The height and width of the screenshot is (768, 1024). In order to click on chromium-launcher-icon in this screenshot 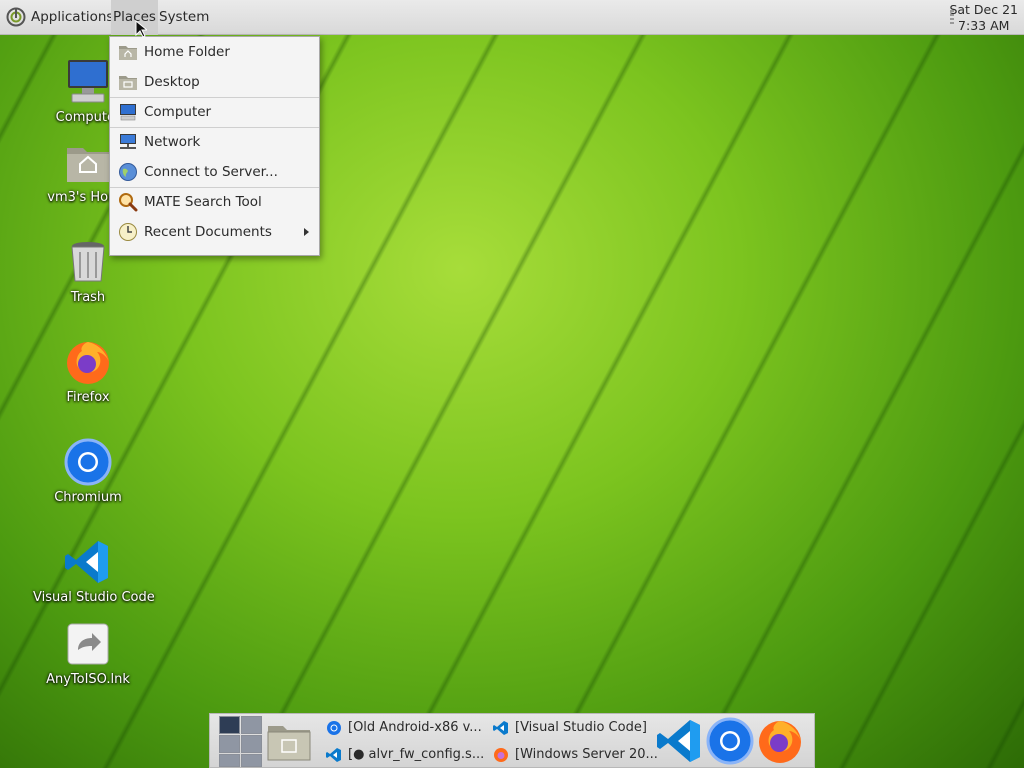, I will do `click(730, 741)`.